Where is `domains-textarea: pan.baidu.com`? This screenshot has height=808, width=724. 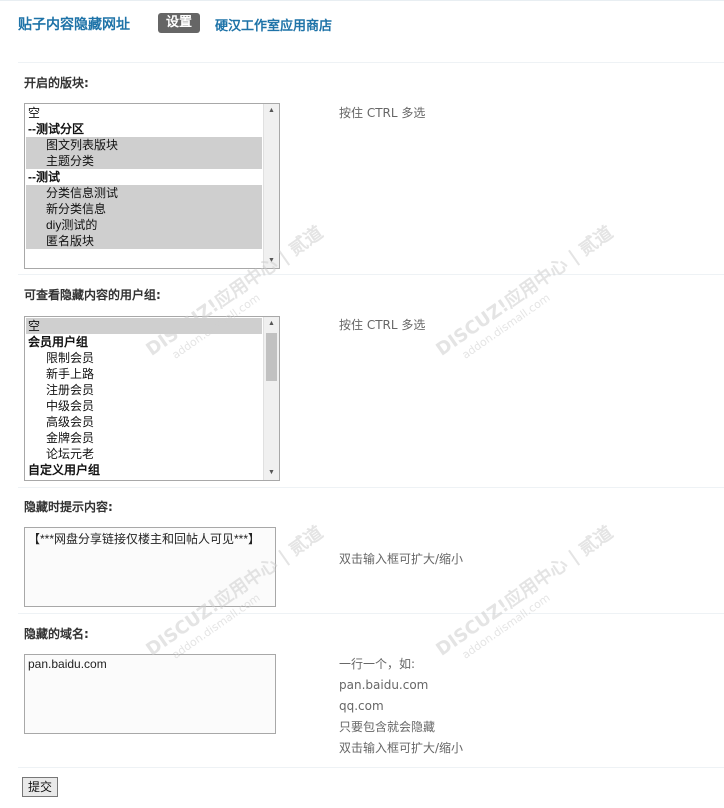 domains-textarea: pan.baidu.com is located at coordinates (150, 694).